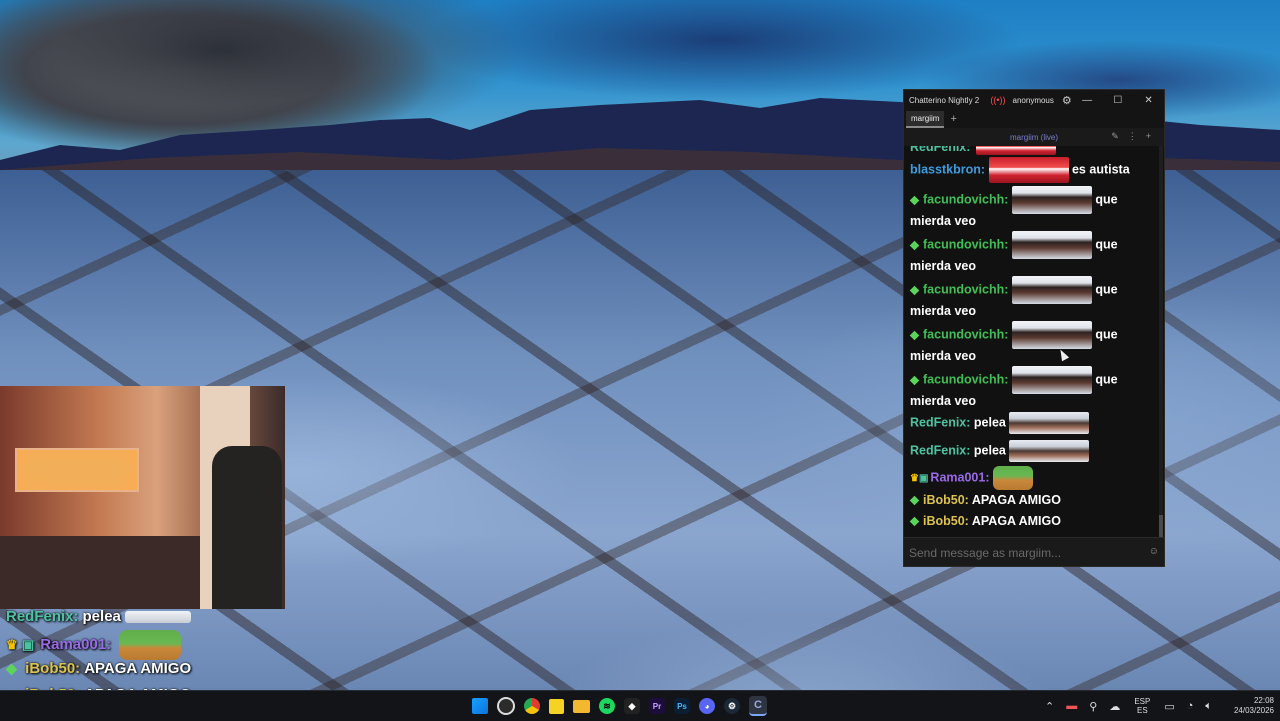  Describe the element at coordinates (145, 645) in the screenshot. I see `overlay-chat-line: ♛ ▣ Rama001:` at that location.